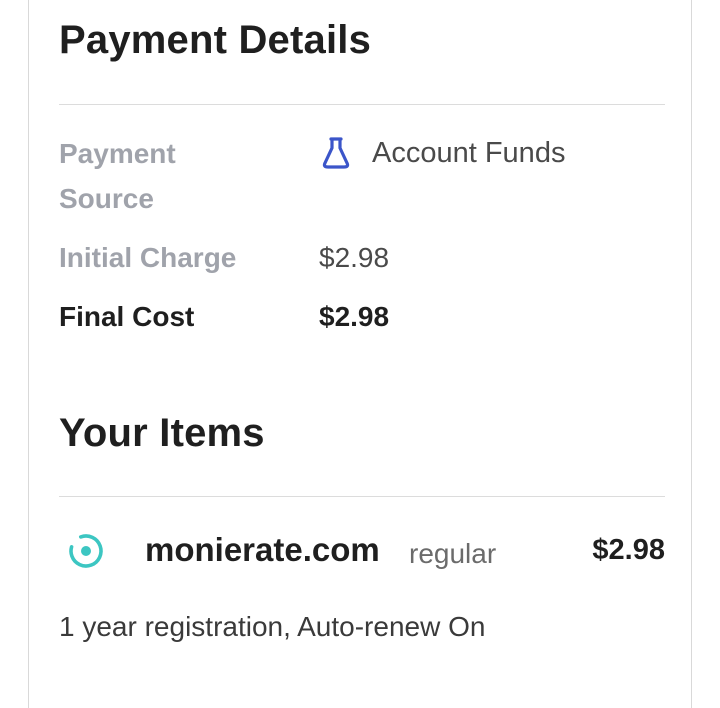  I want to click on item-price: $2.98, so click(628, 550).